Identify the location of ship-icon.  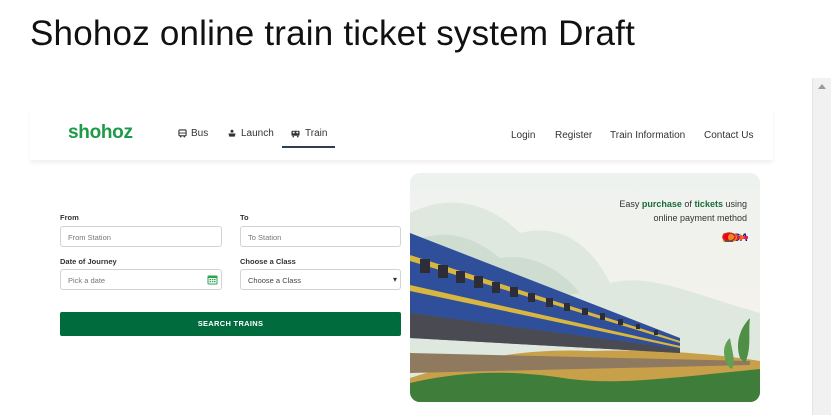
(232, 133).